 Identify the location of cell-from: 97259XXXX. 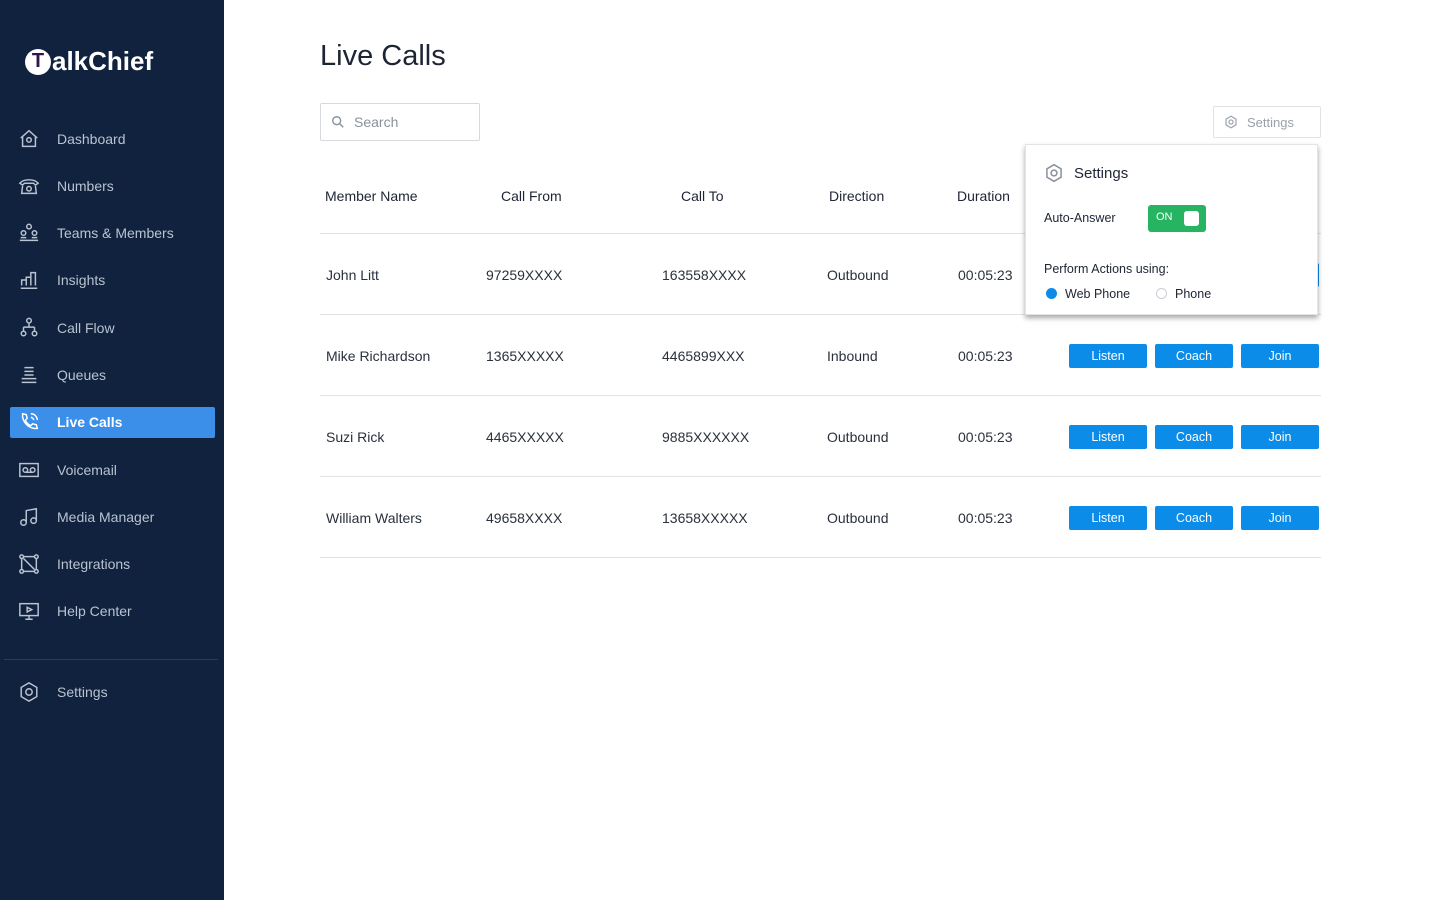
(524, 275).